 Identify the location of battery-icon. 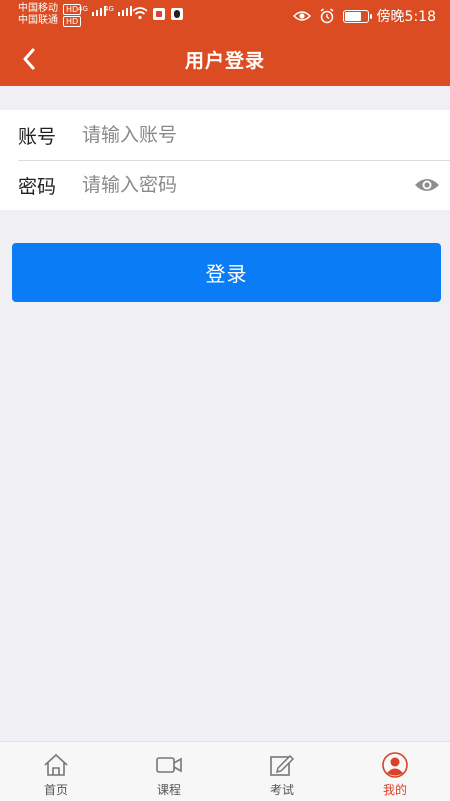
(357, 16).